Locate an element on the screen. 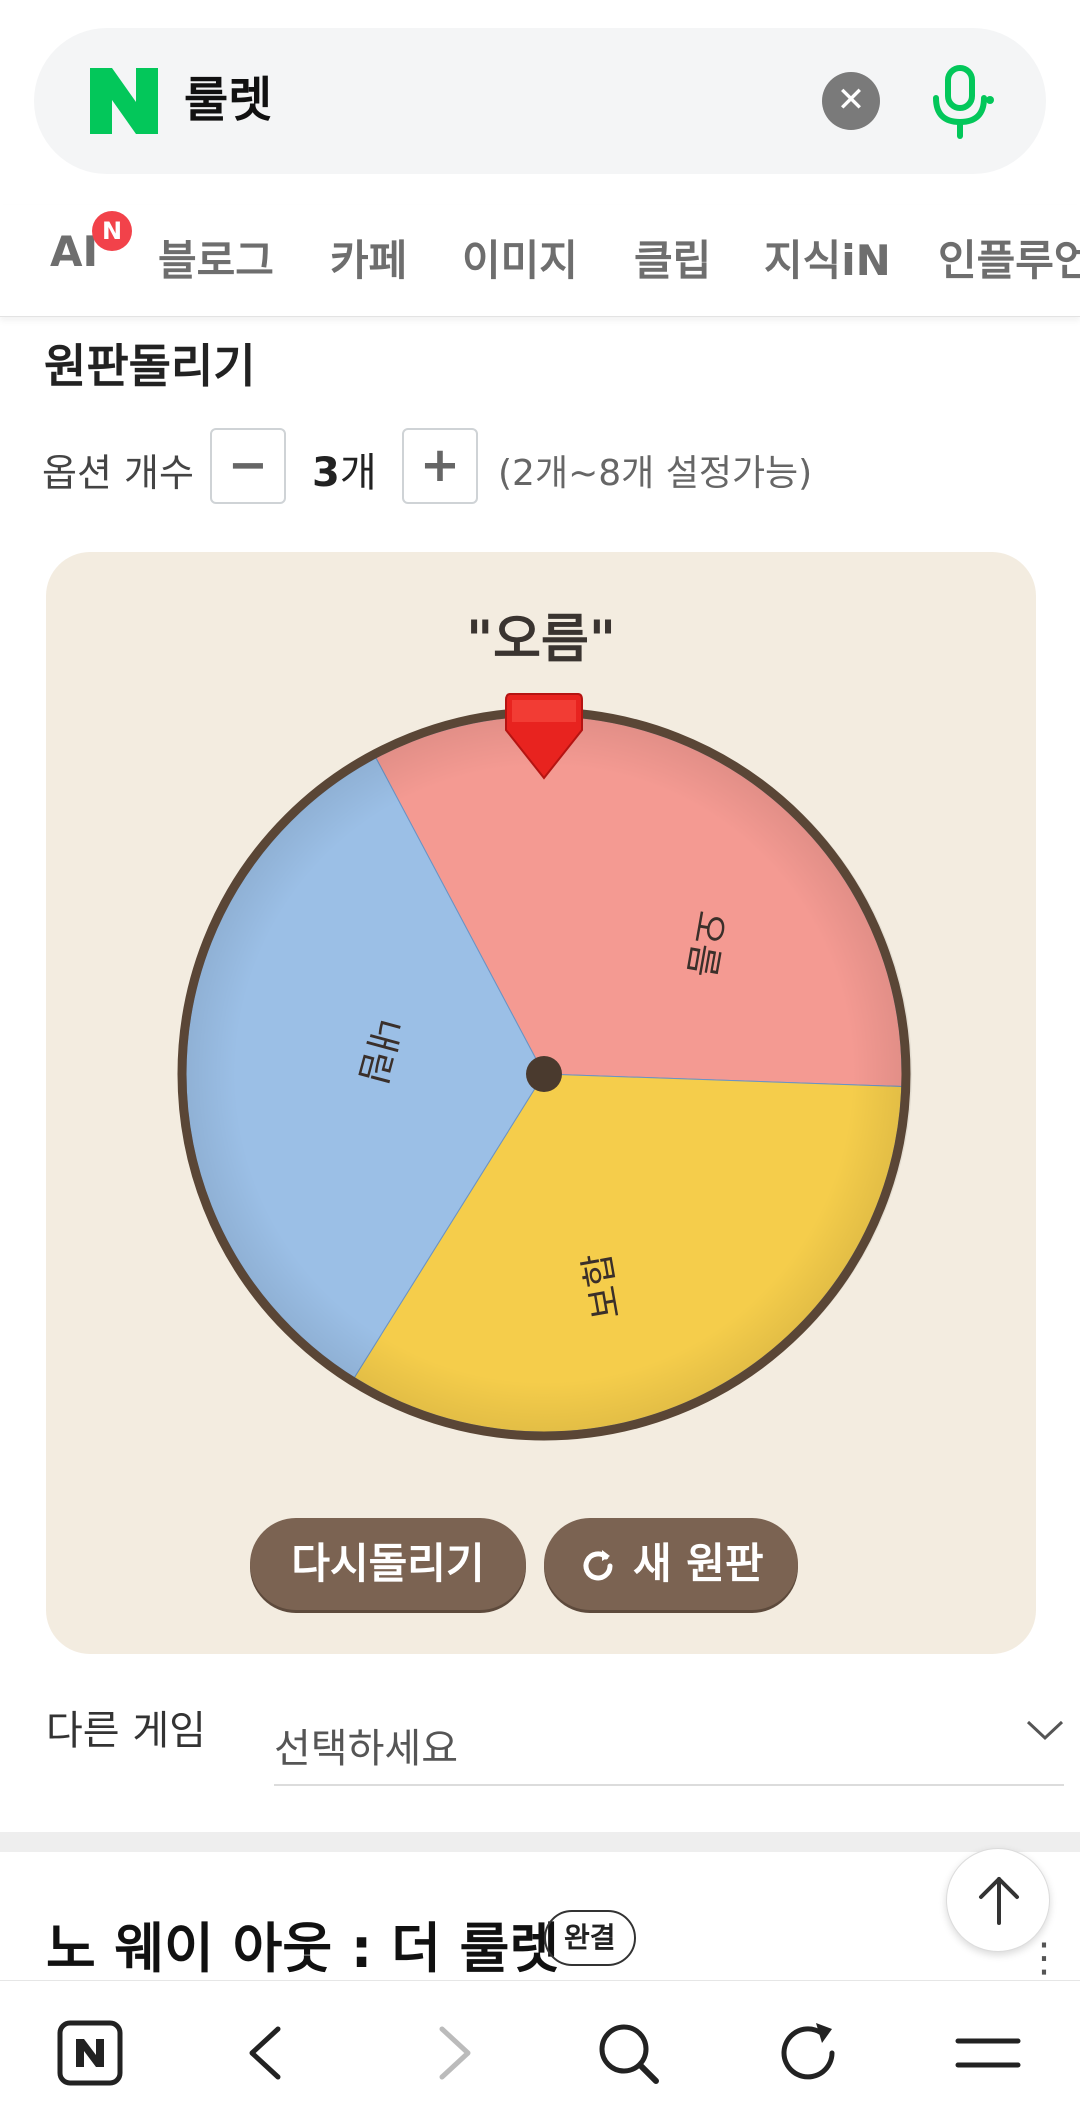 The image size is (1080, 2120). option-count-row: 옵션 개수 − 3개 + (2개~8개 설정가능) is located at coordinates (542, 466).